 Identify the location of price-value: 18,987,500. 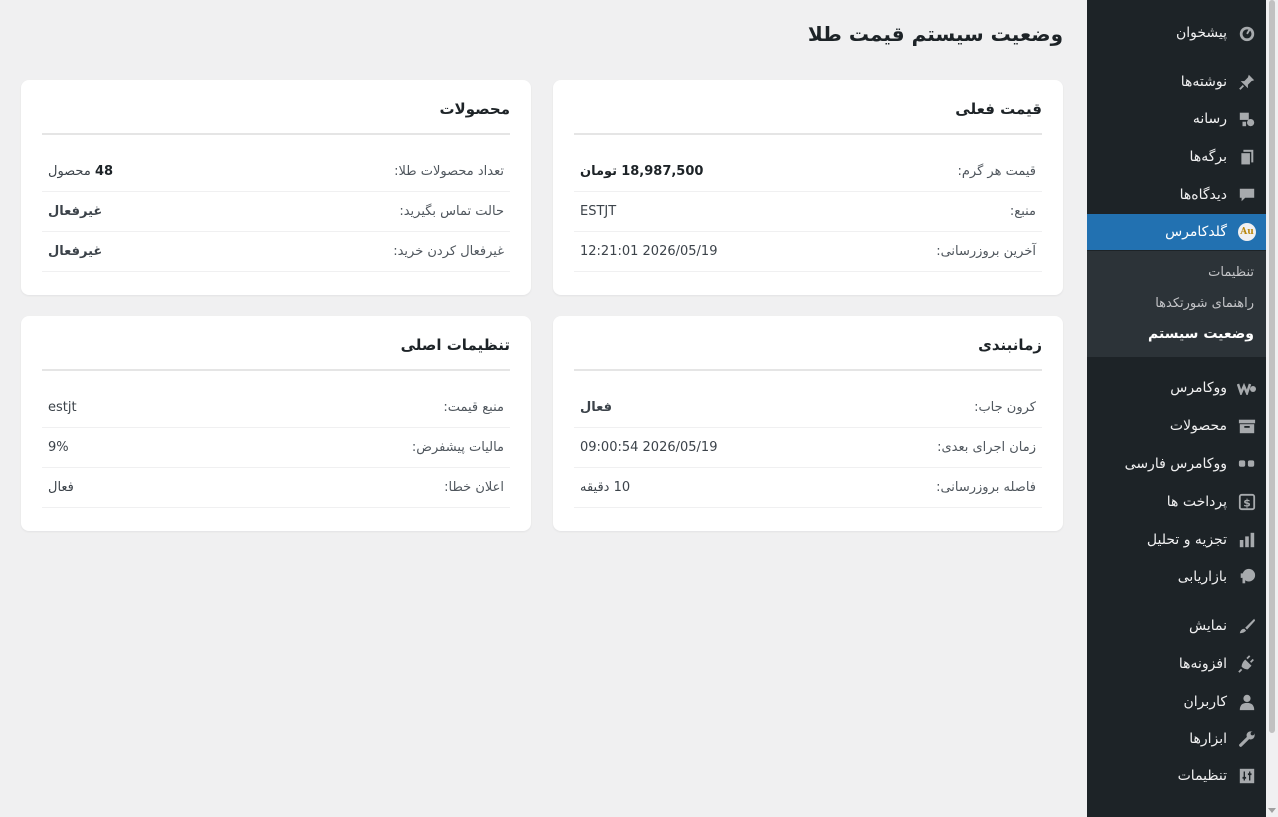
(662, 171).